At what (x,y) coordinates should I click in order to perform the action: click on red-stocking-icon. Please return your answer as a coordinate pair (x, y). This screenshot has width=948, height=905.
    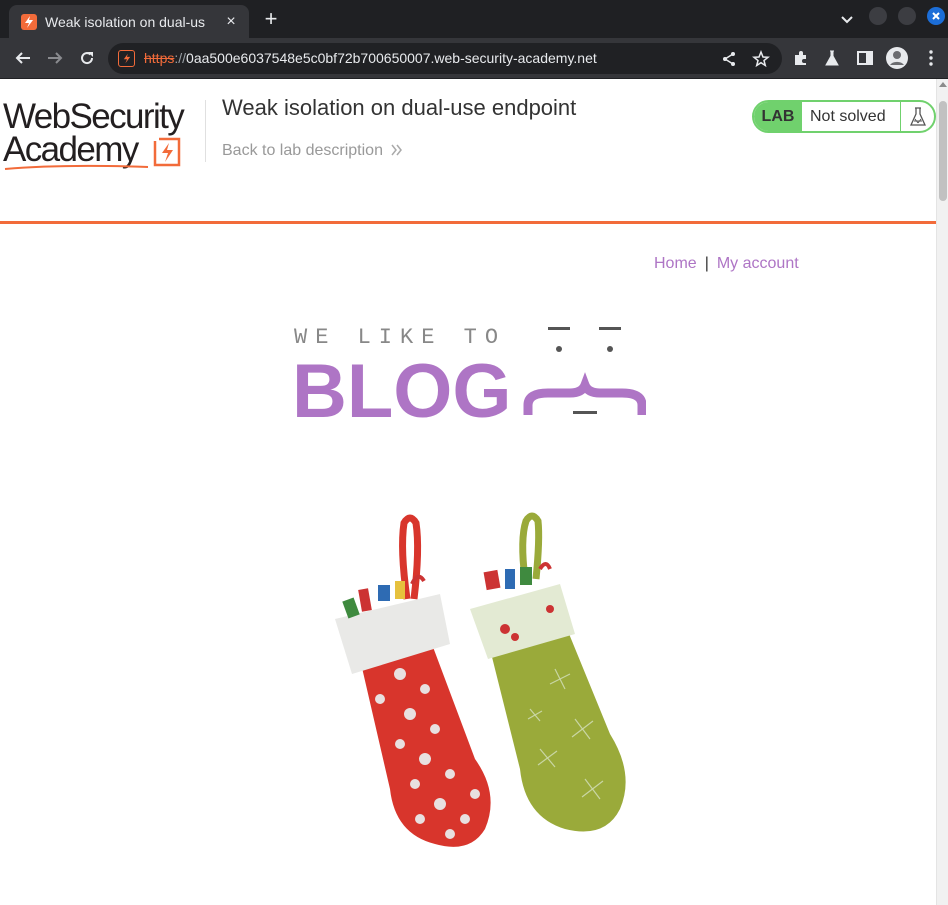
    Looking at the image, I should click on (413, 680).